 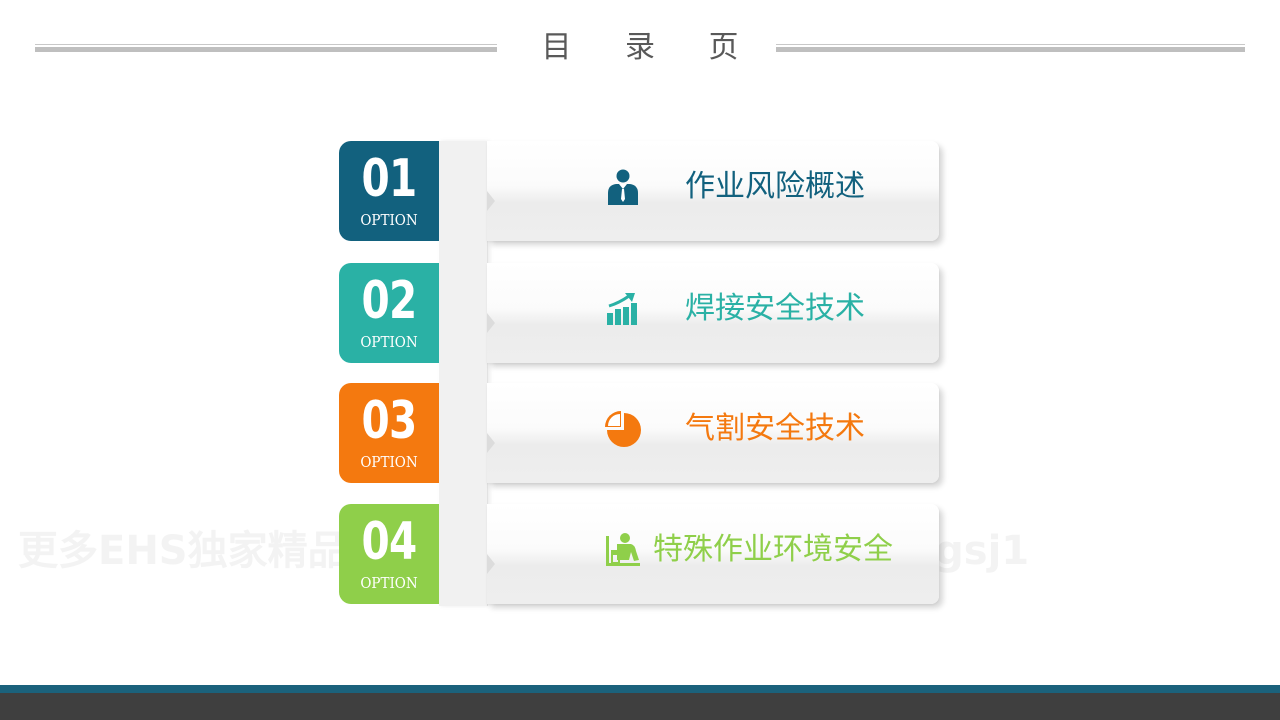 I want to click on toc-item-2: 02 OPTION 焊接安全技术, so click(x=649, y=313).